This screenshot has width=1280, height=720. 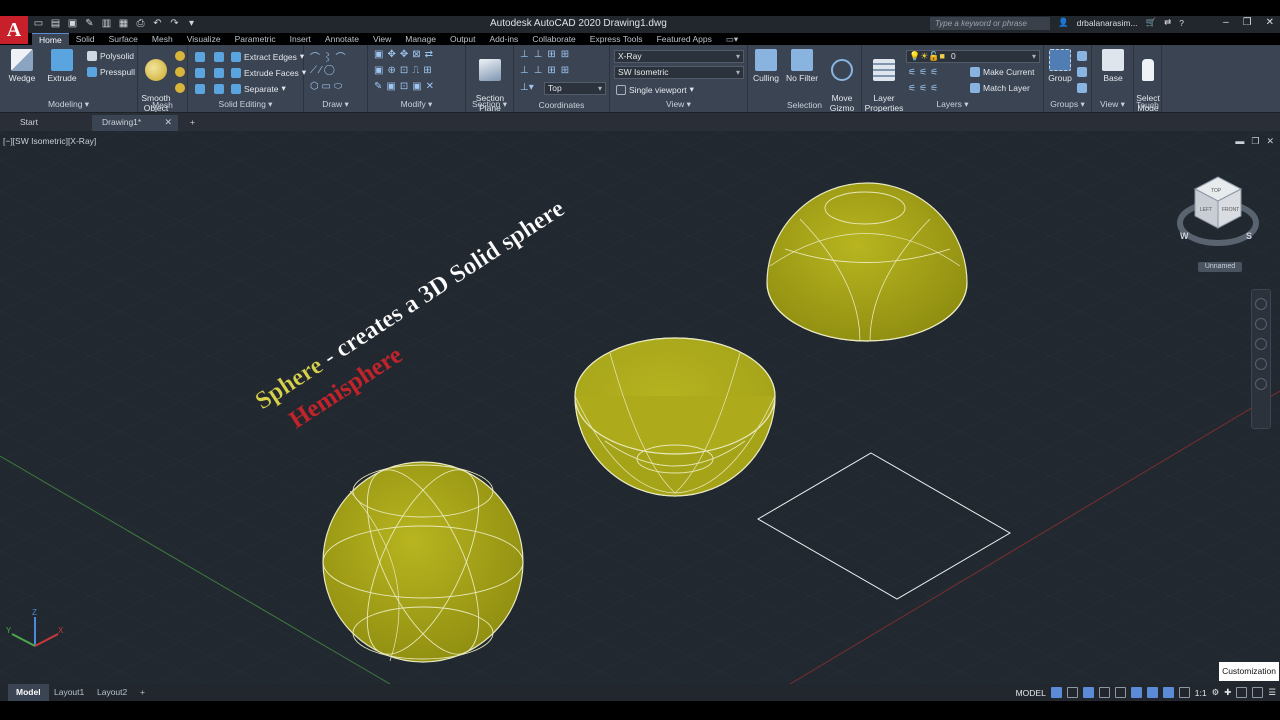 What do you see at coordinates (200, 89) in the screenshot?
I see `intersect-icon` at bounding box center [200, 89].